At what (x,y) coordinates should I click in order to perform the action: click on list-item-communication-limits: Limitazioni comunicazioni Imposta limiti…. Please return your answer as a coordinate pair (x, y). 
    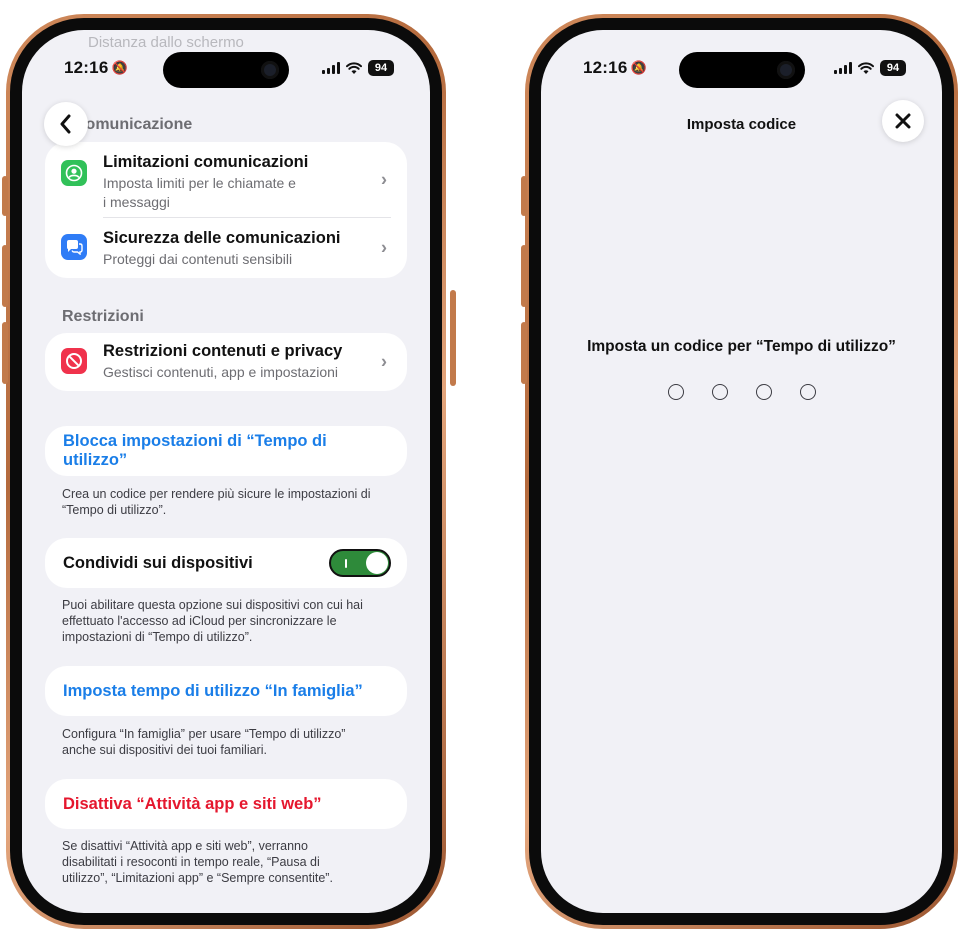
    Looking at the image, I should click on (226, 179).